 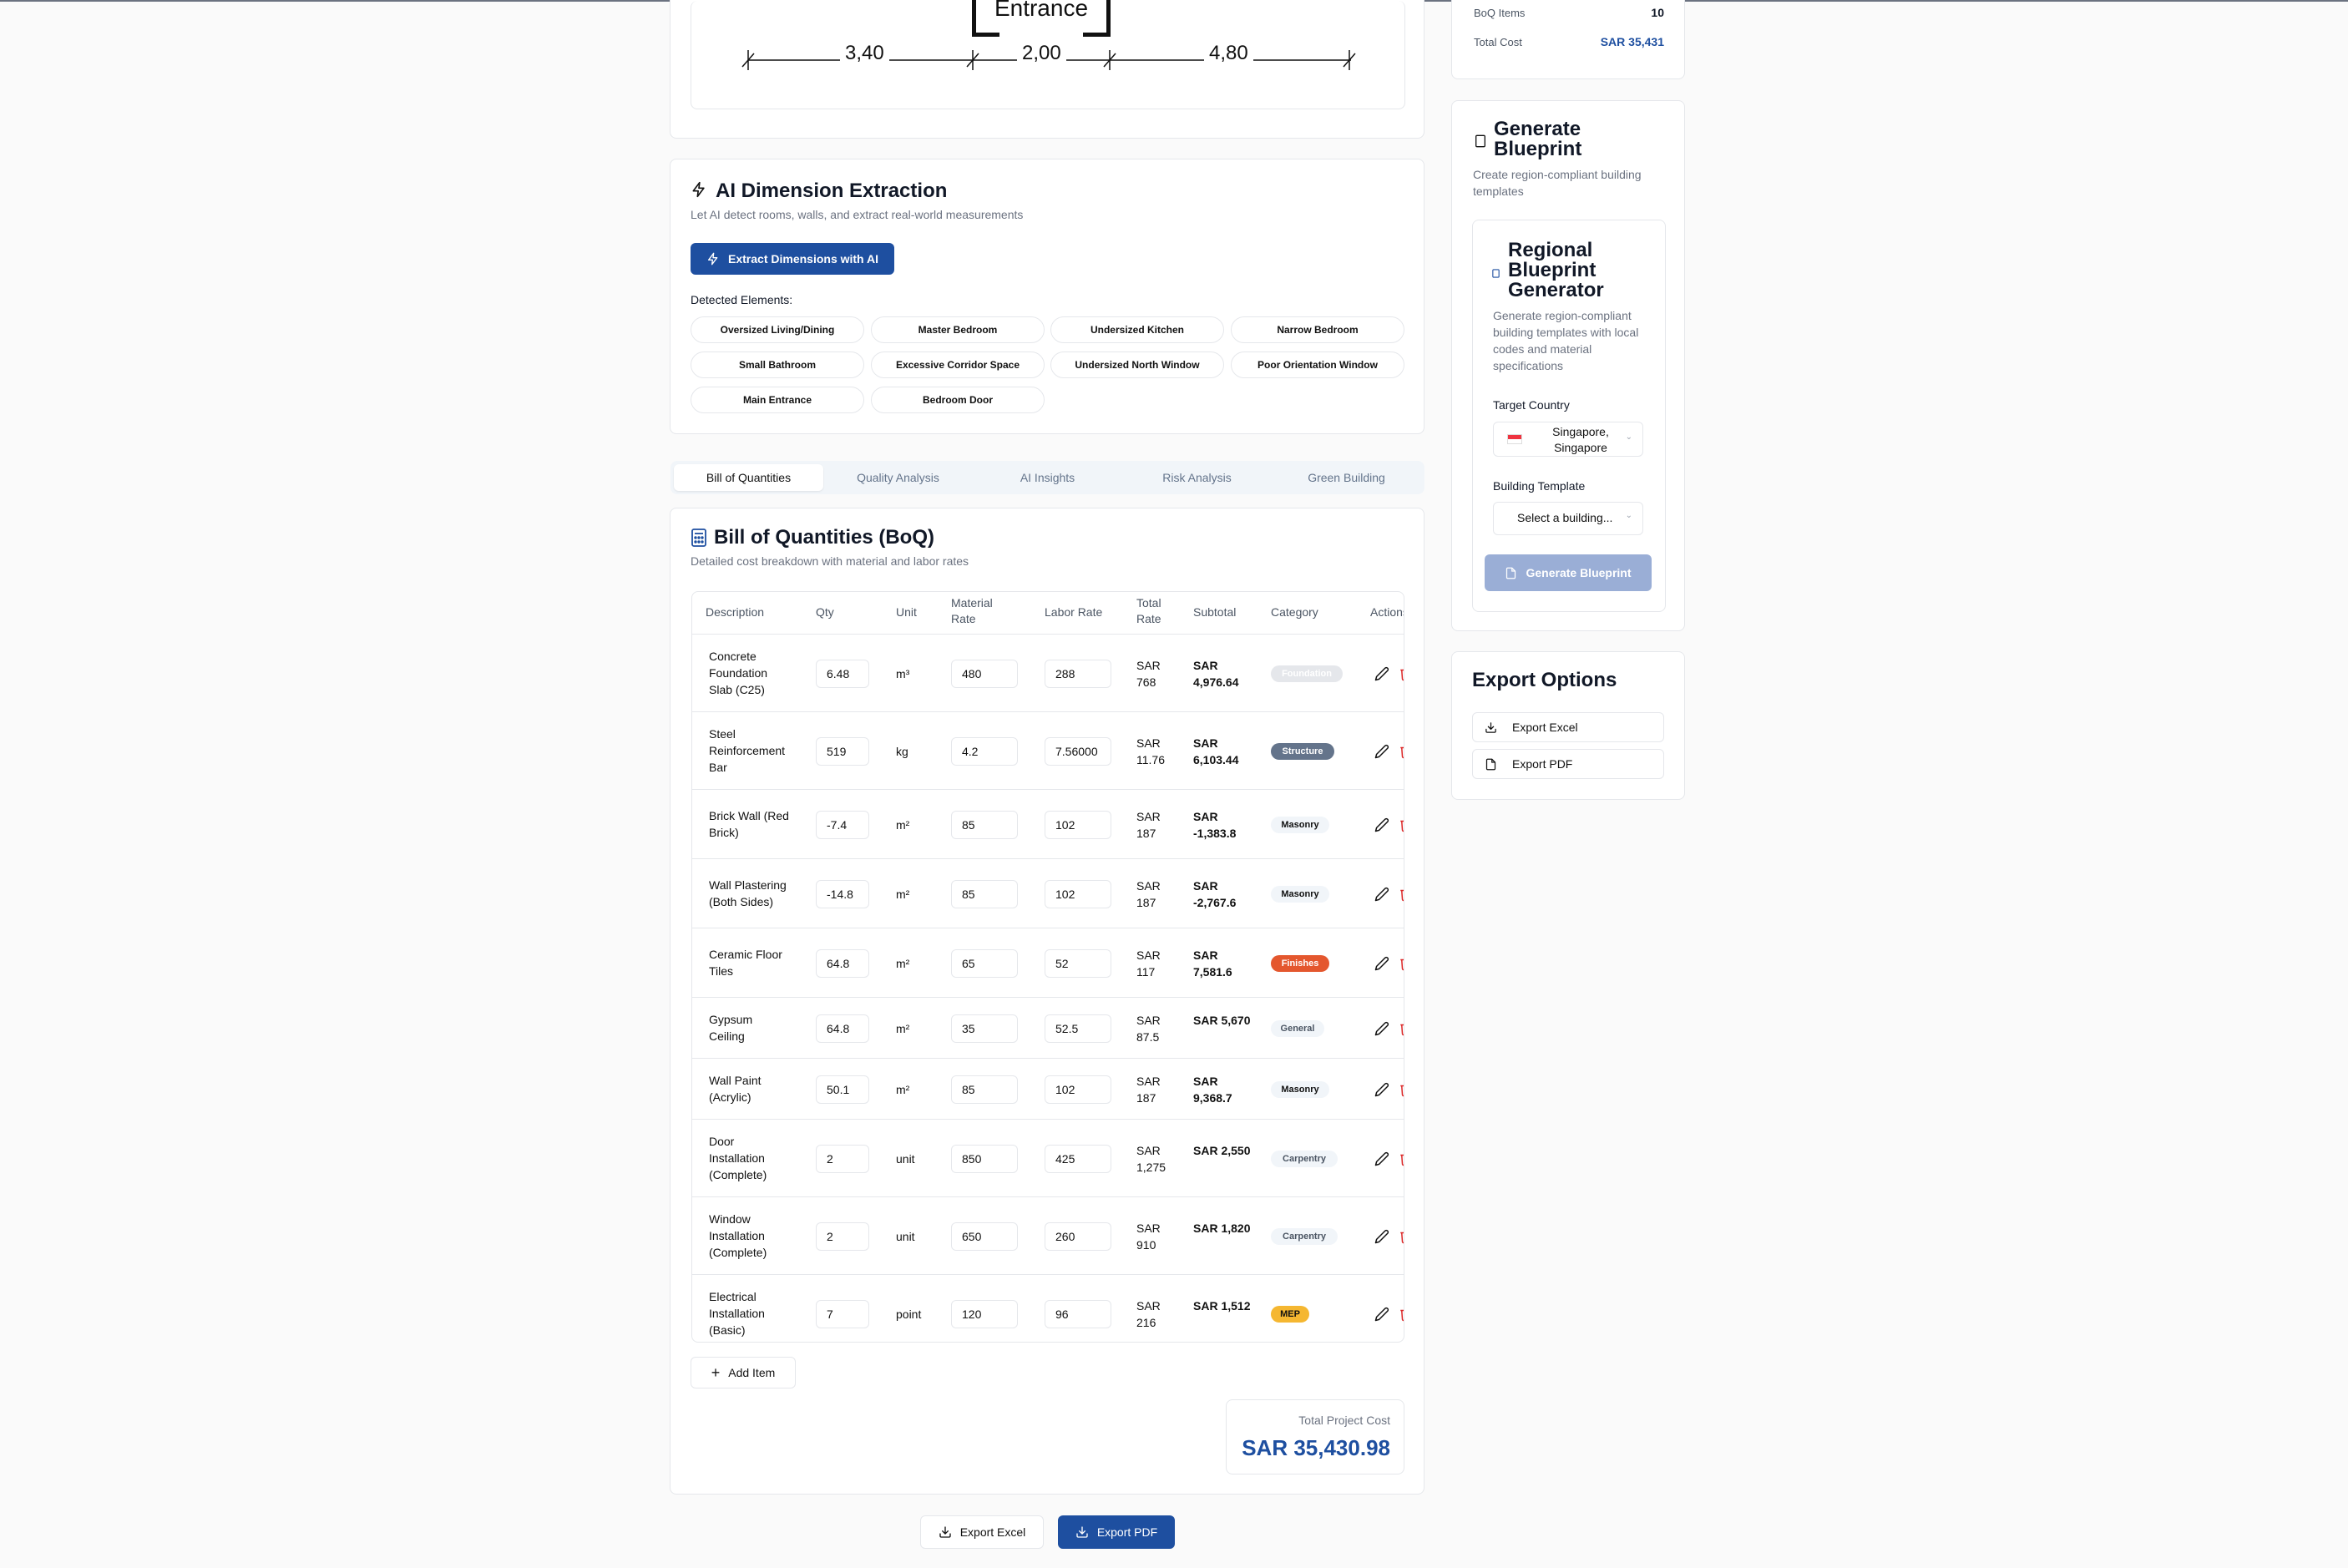 I want to click on material-rate-input: 650, so click(x=984, y=1236).